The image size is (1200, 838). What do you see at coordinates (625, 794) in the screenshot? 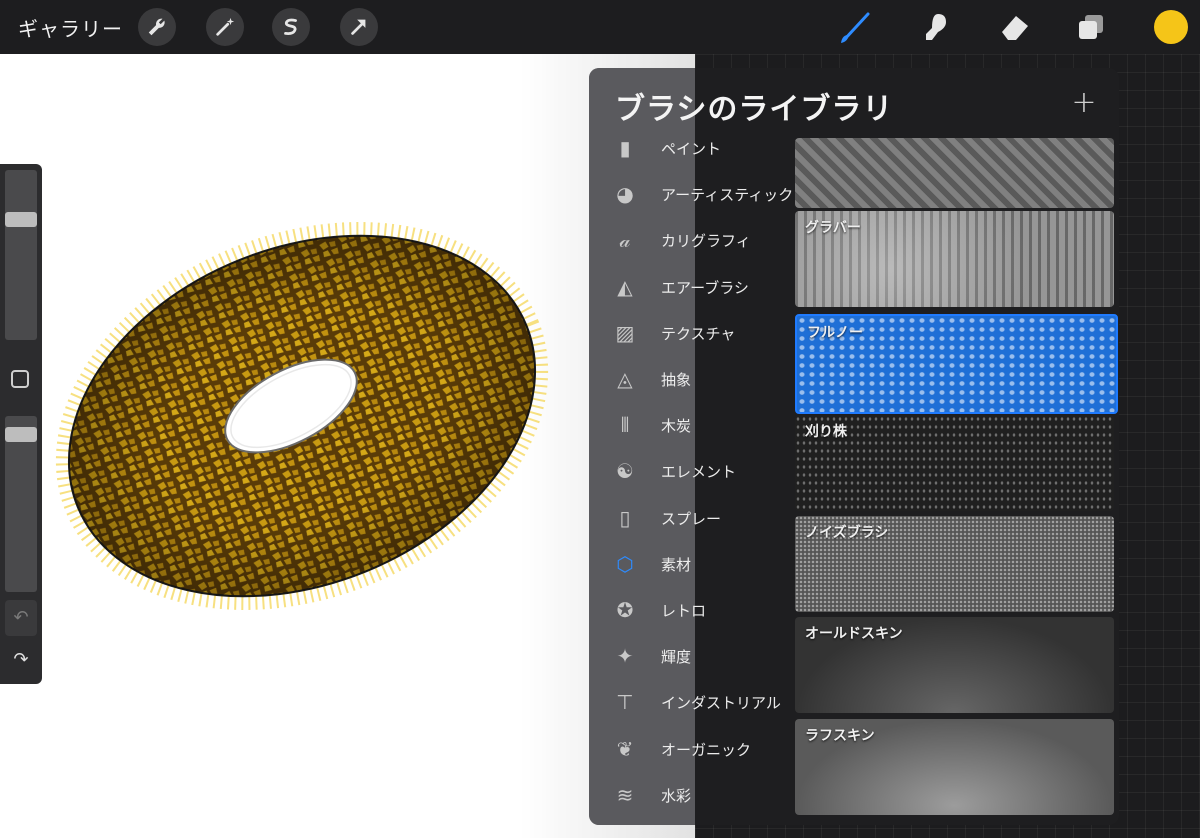
I see `waves-icon: ≋` at bounding box center [625, 794].